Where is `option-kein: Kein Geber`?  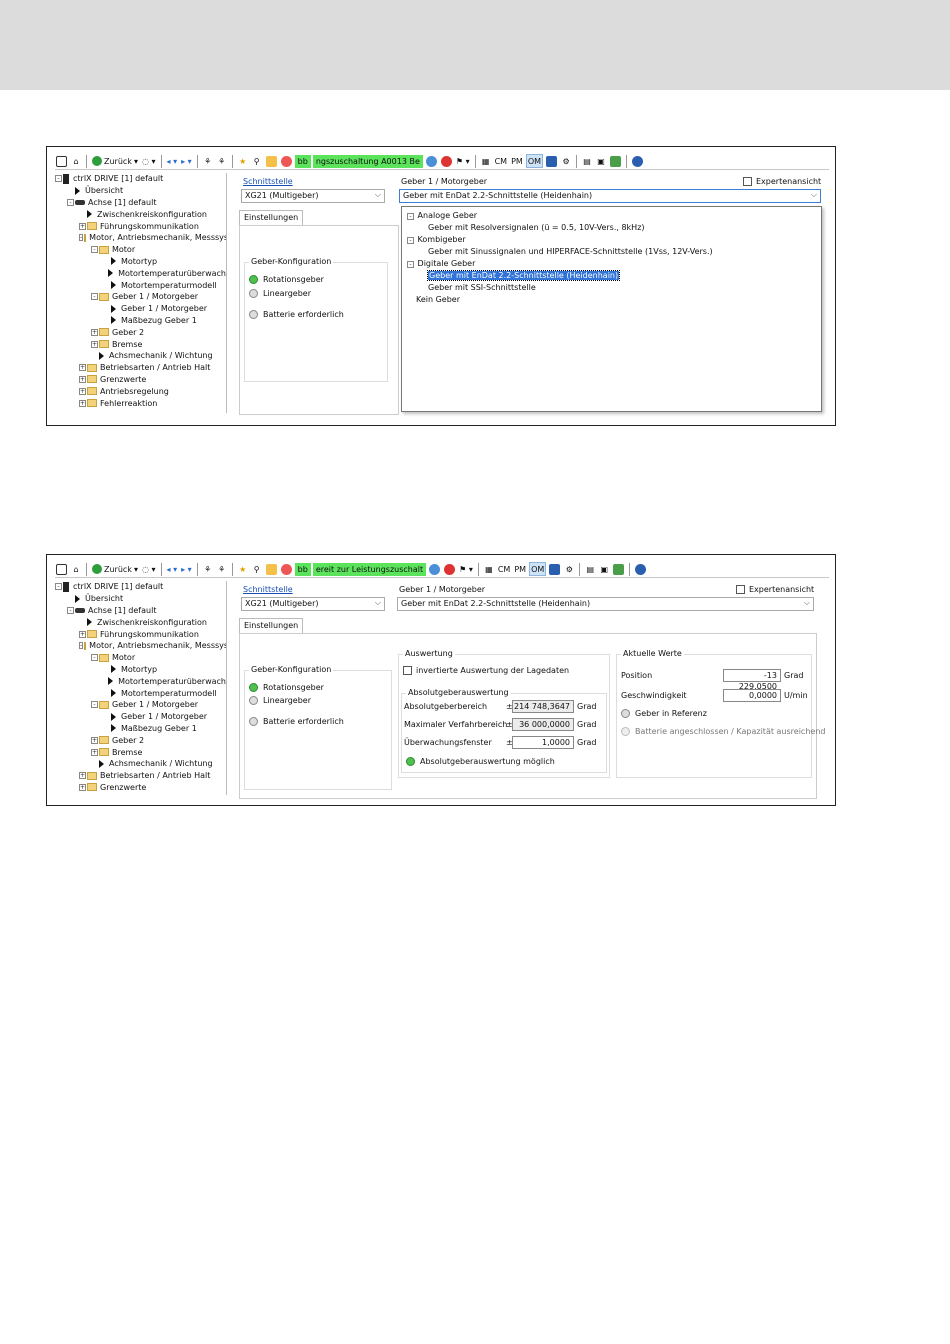 option-kein: Kein Geber is located at coordinates (438, 299).